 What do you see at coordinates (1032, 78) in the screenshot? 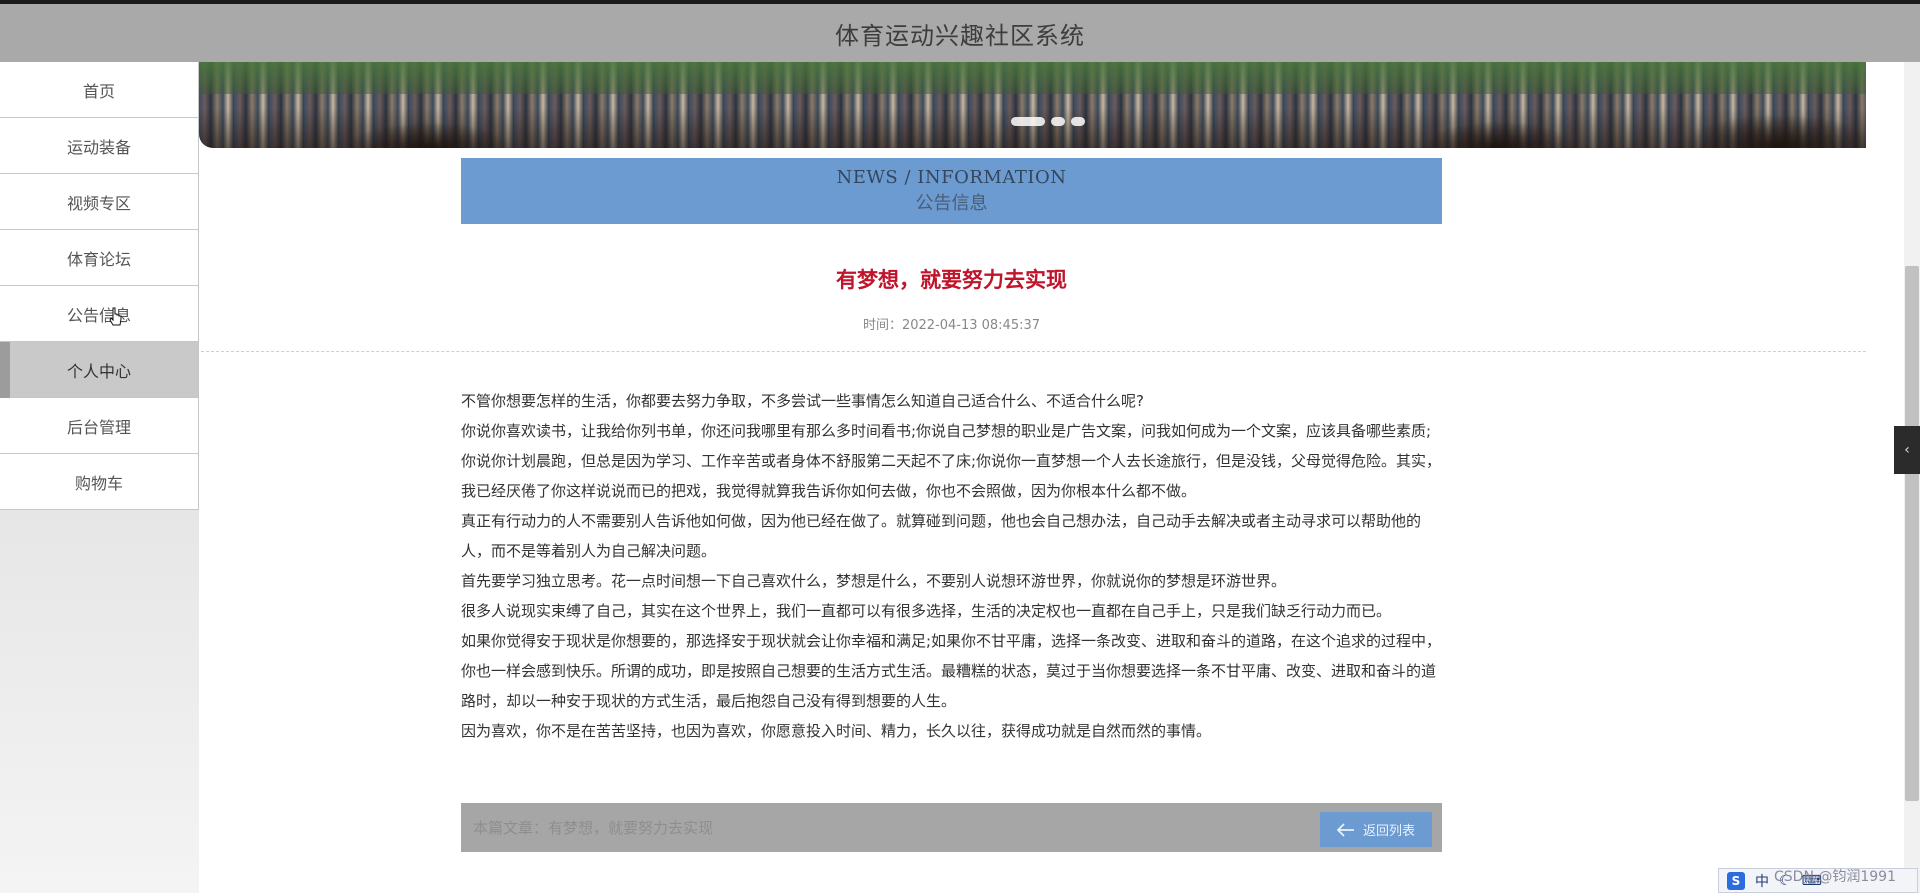
I see `banner-field` at bounding box center [1032, 78].